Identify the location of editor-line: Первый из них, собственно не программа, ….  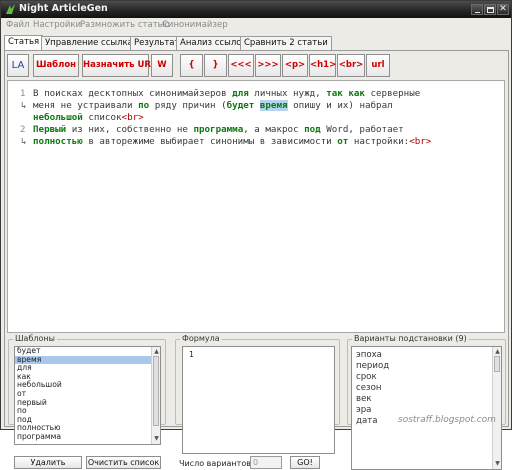
(218, 129).